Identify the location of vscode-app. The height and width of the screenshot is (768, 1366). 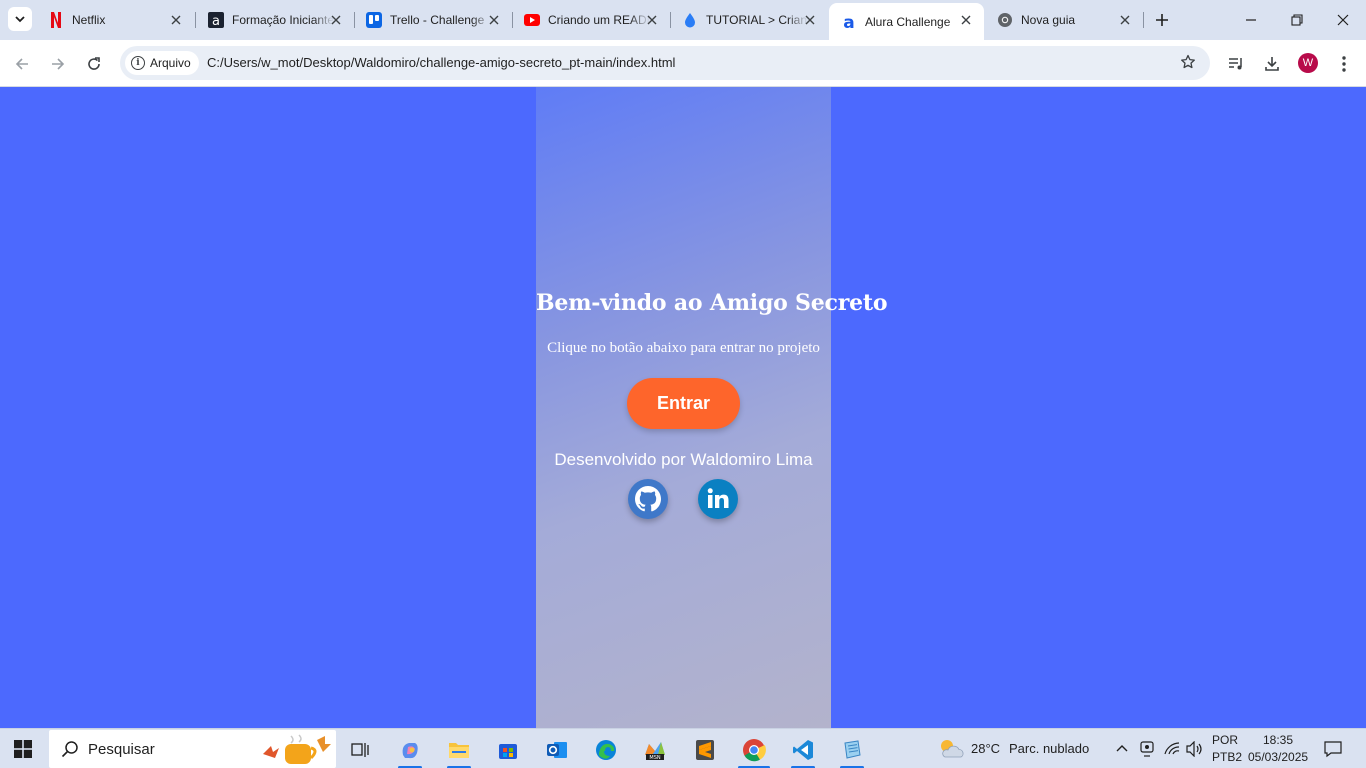
(803, 750).